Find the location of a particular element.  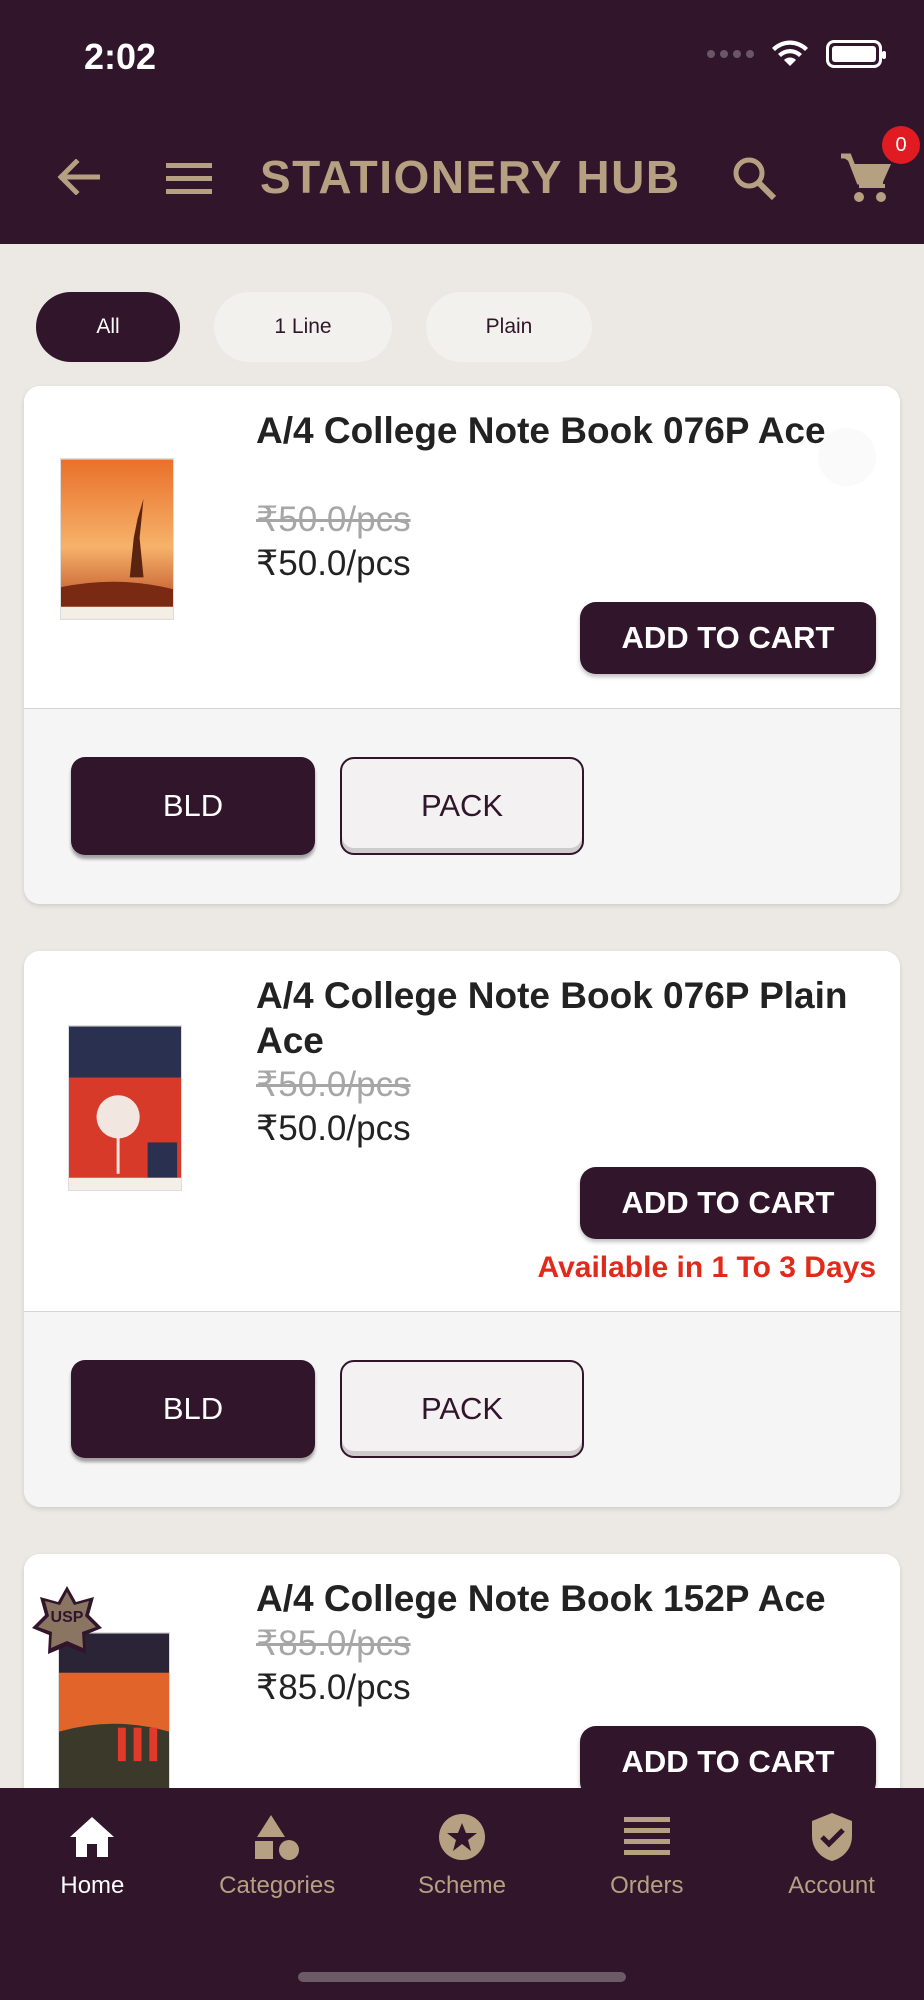

menu-button is located at coordinates (189, 178).